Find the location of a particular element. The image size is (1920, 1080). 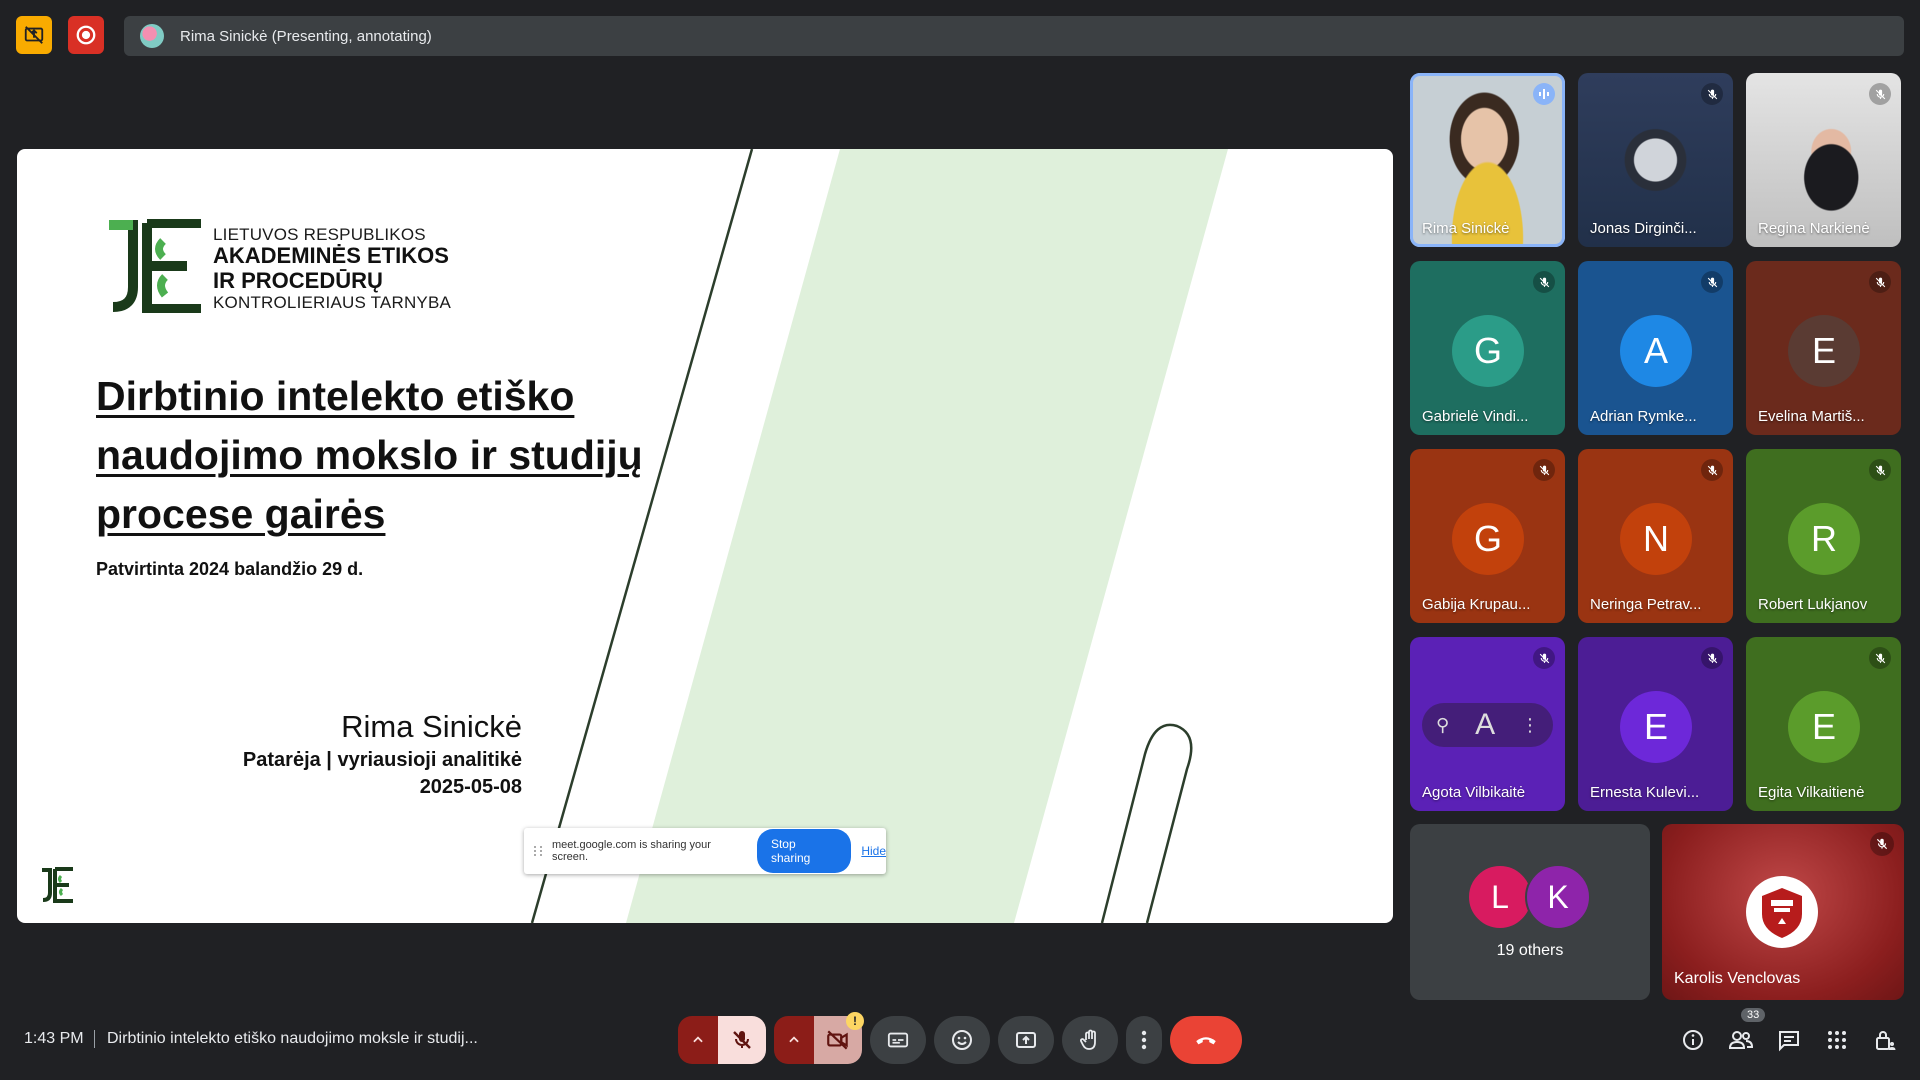

presenter-avatar is located at coordinates (152, 36).